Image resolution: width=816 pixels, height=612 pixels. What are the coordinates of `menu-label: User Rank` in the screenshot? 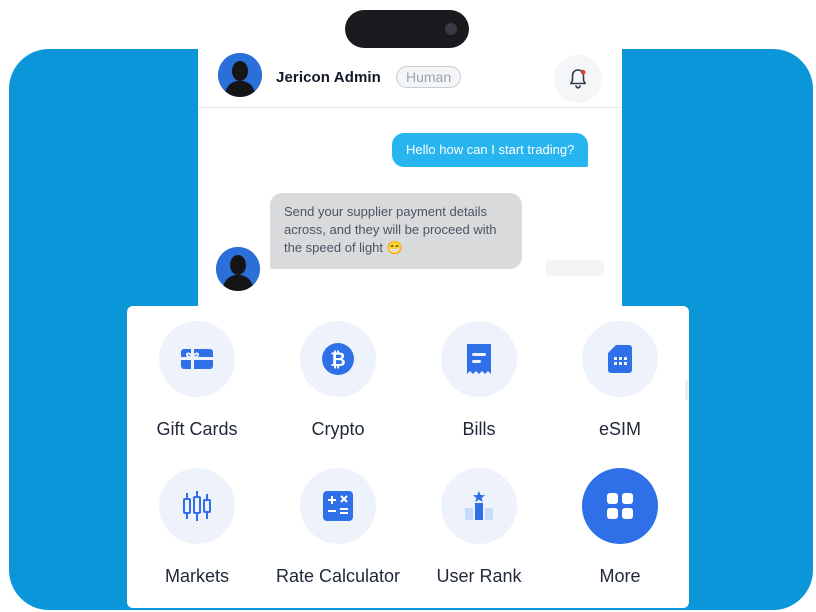 It's located at (479, 576).